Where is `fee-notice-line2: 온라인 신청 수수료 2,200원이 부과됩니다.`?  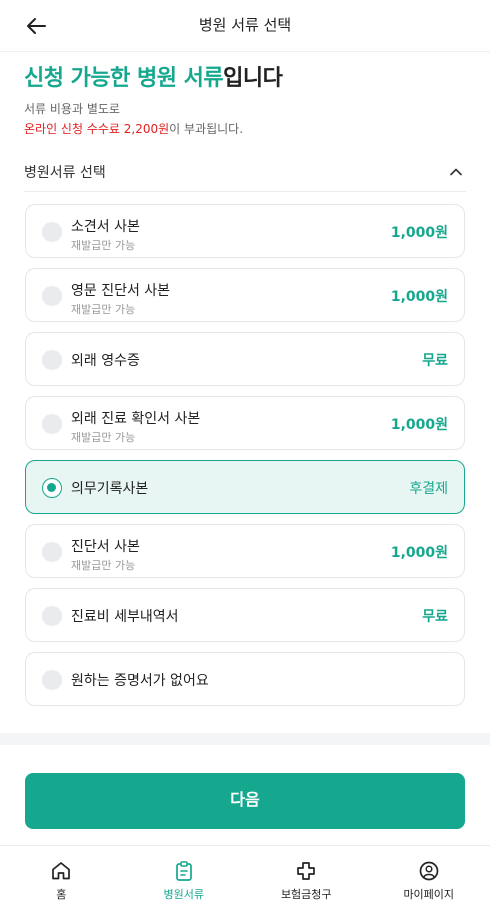 fee-notice-line2: 온라인 신청 수수료 2,200원이 부과됩니다. is located at coordinates (133, 128).